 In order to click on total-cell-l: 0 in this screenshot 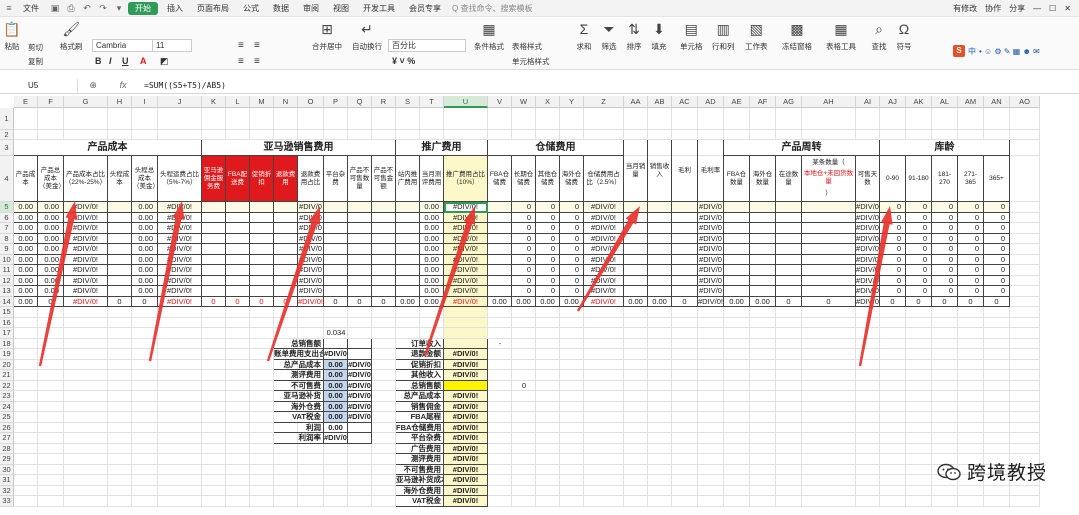, I will do `click(238, 301)`.